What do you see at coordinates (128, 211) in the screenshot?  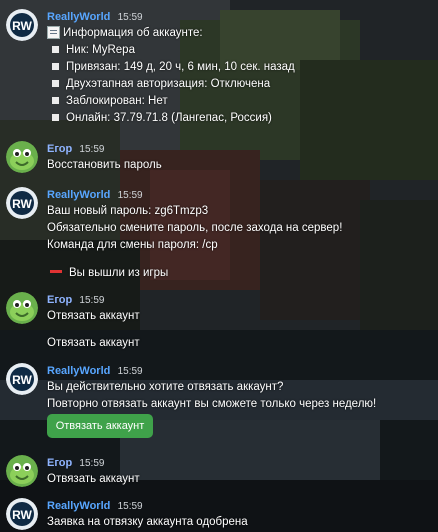 I see `message-text: Ваш новый пароль: zg6Tmzp3` at bounding box center [128, 211].